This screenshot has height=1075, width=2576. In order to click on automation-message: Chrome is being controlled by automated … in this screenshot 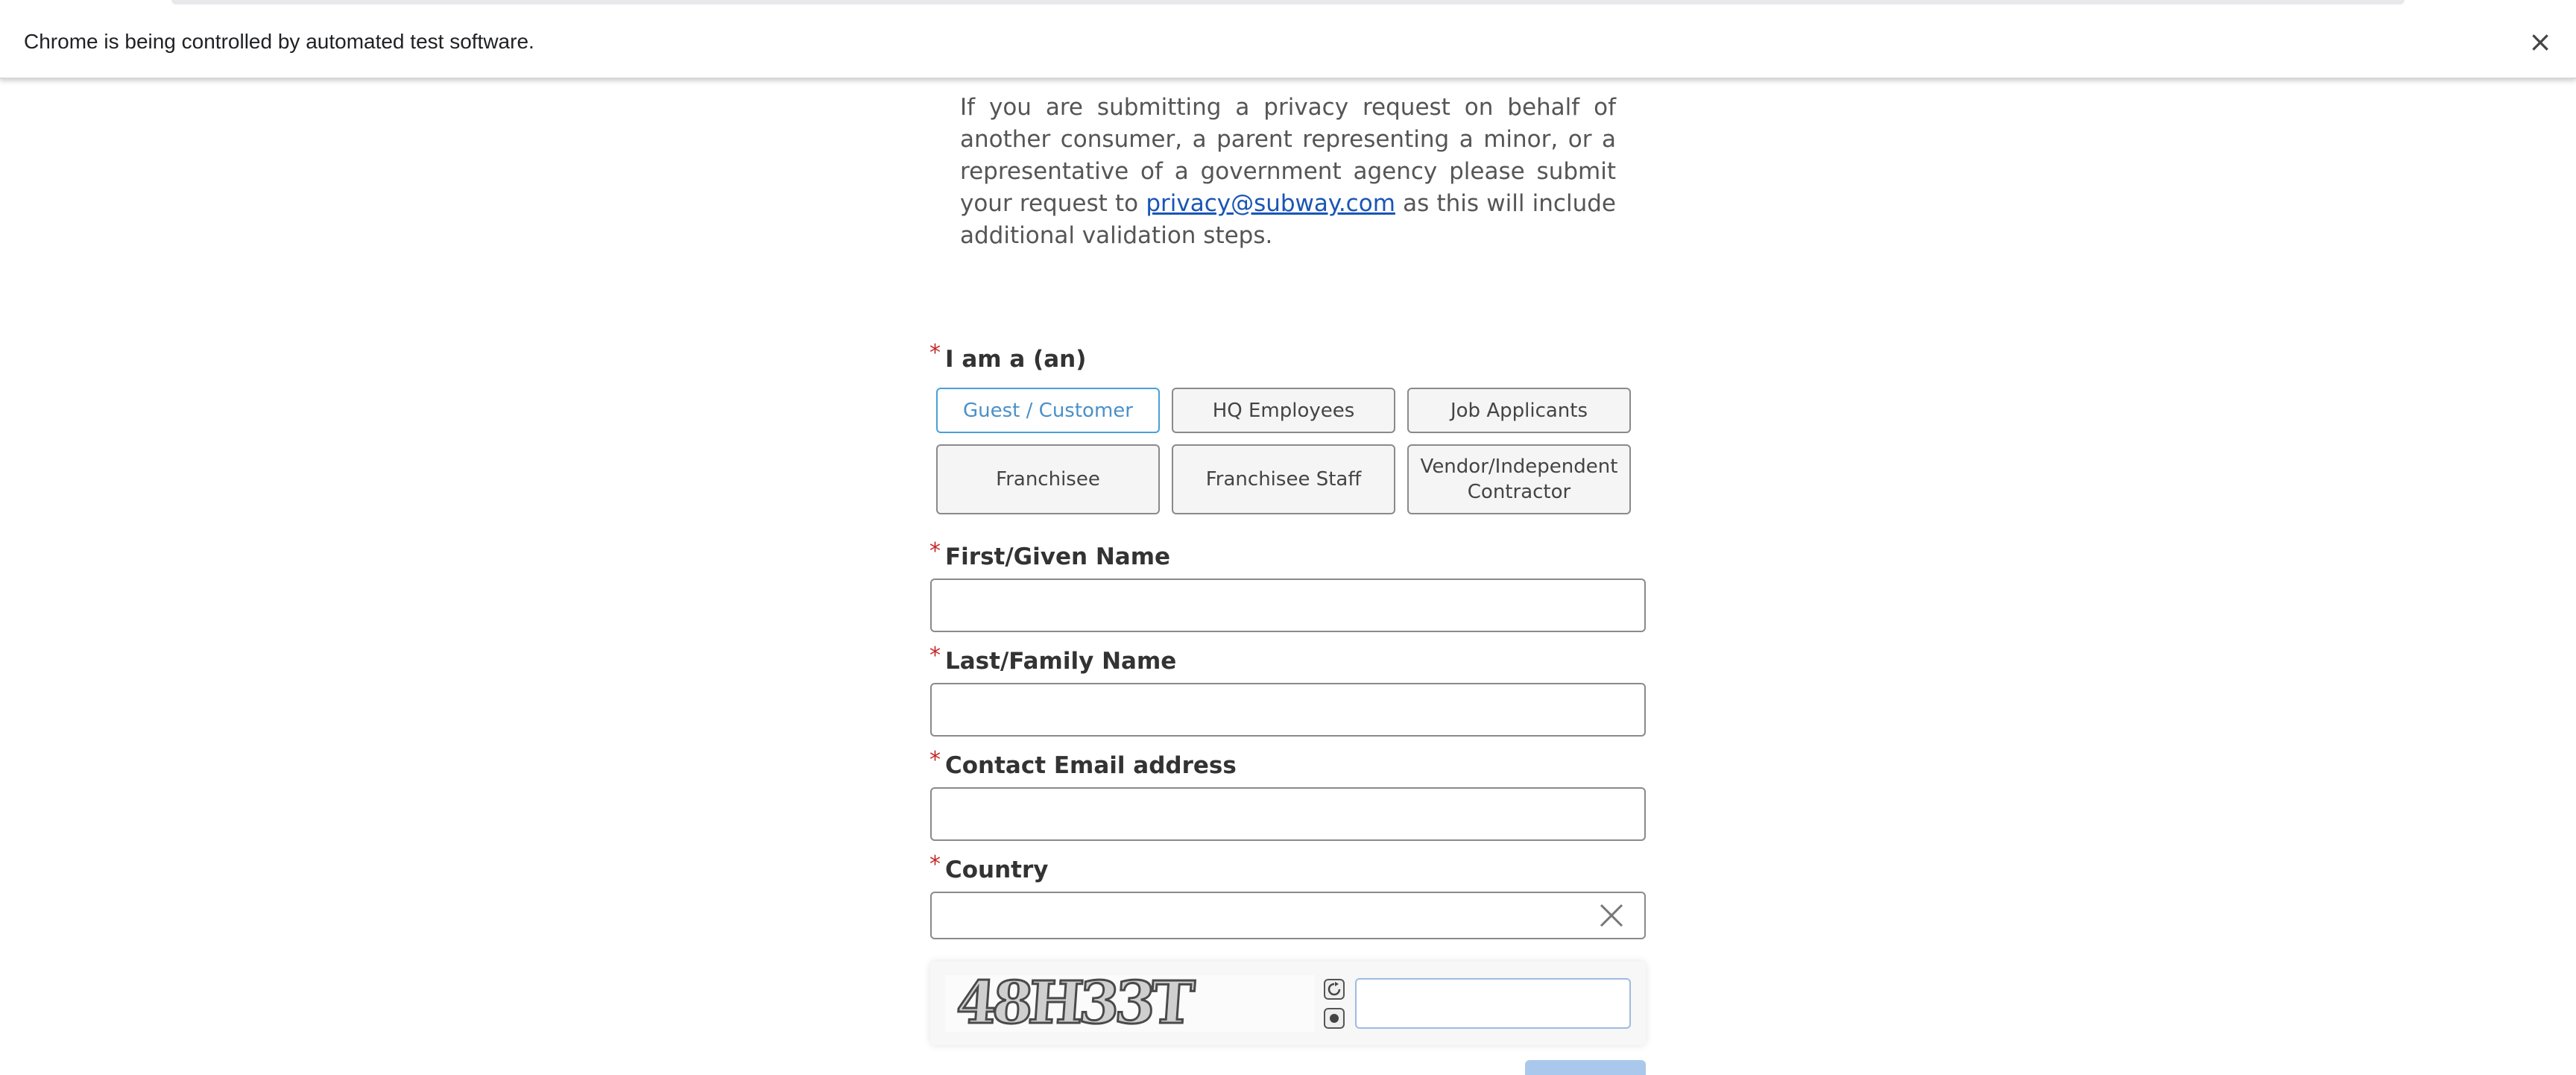, I will do `click(279, 41)`.